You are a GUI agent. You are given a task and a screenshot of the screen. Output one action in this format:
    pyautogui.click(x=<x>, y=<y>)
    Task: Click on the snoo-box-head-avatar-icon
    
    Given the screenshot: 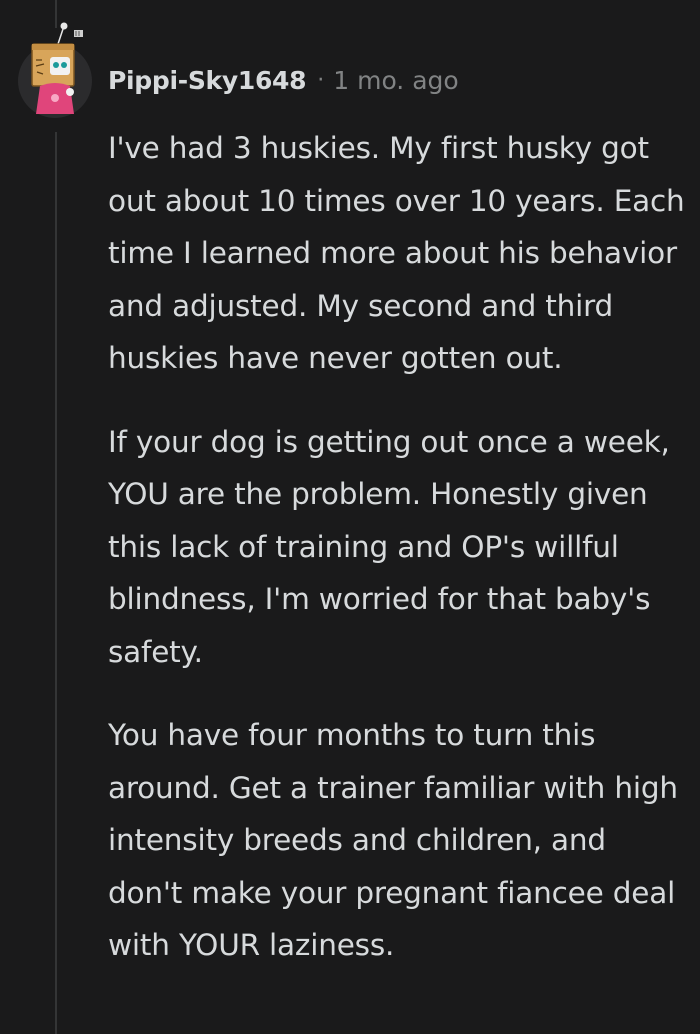 What is the action you would take?
    pyautogui.click(x=57, y=68)
    